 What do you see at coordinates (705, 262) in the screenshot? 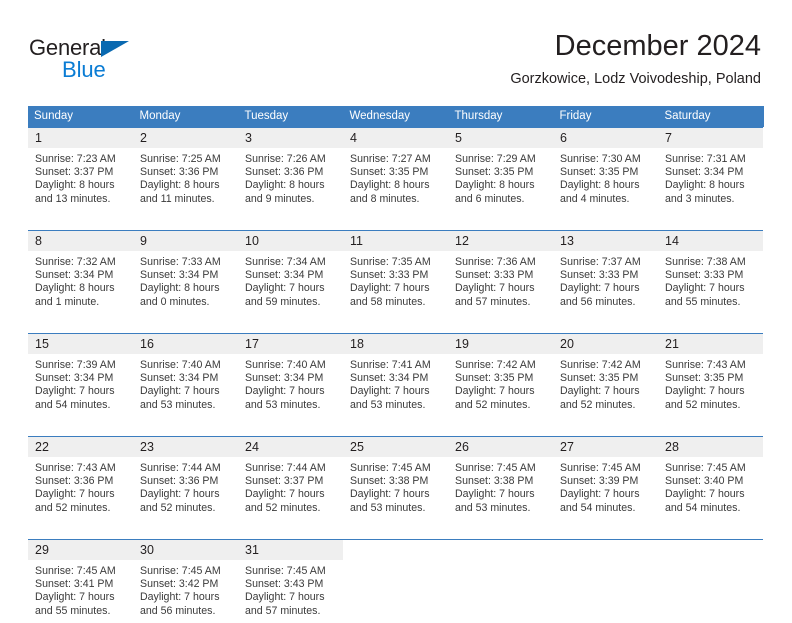
I see `sunrise-text: Sunrise: 7:38 AM` at bounding box center [705, 262].